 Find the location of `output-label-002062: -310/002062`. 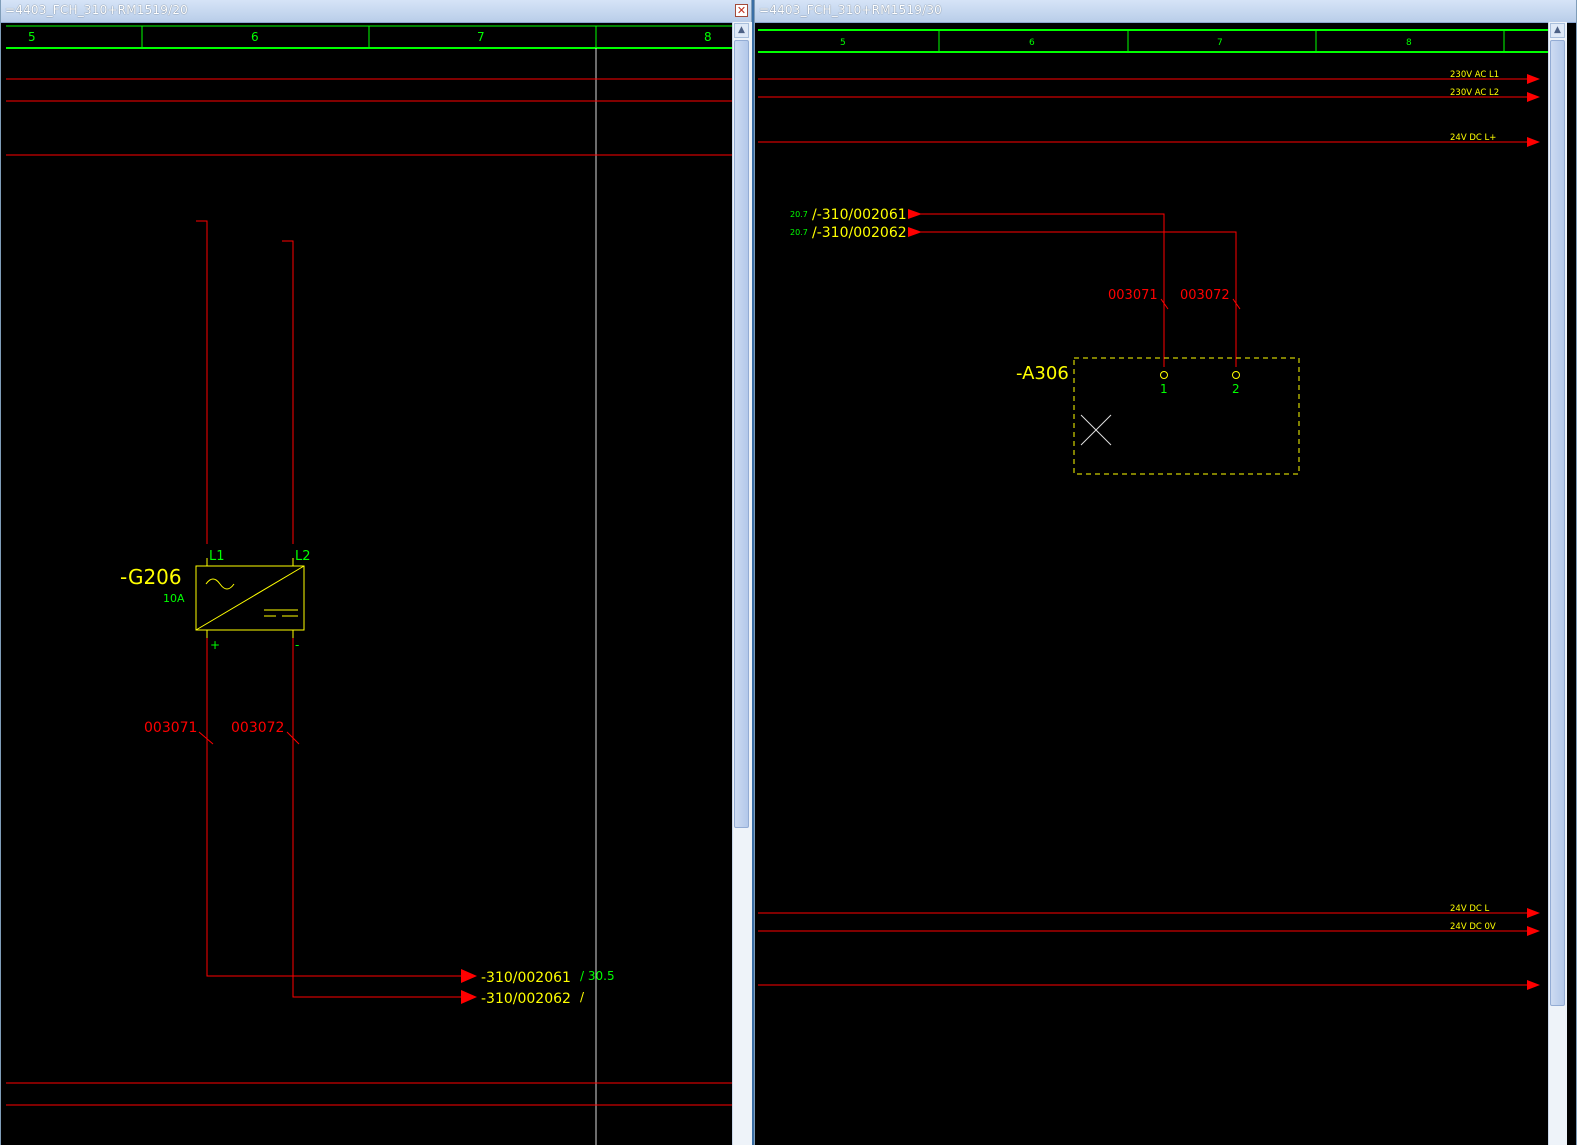

output-label-002062: -310/002062 is located at coordinates (526, 999).